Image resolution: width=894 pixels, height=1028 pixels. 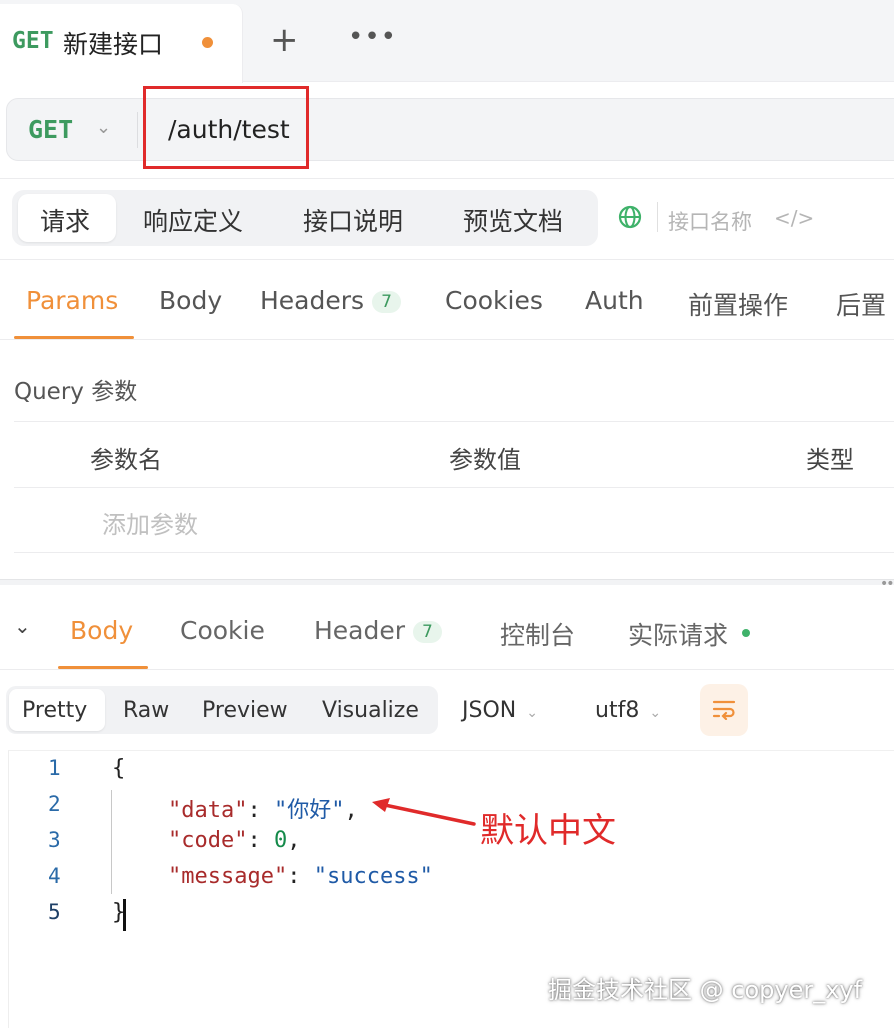 I want to click on indent-guide, so click(x=111, y=842).